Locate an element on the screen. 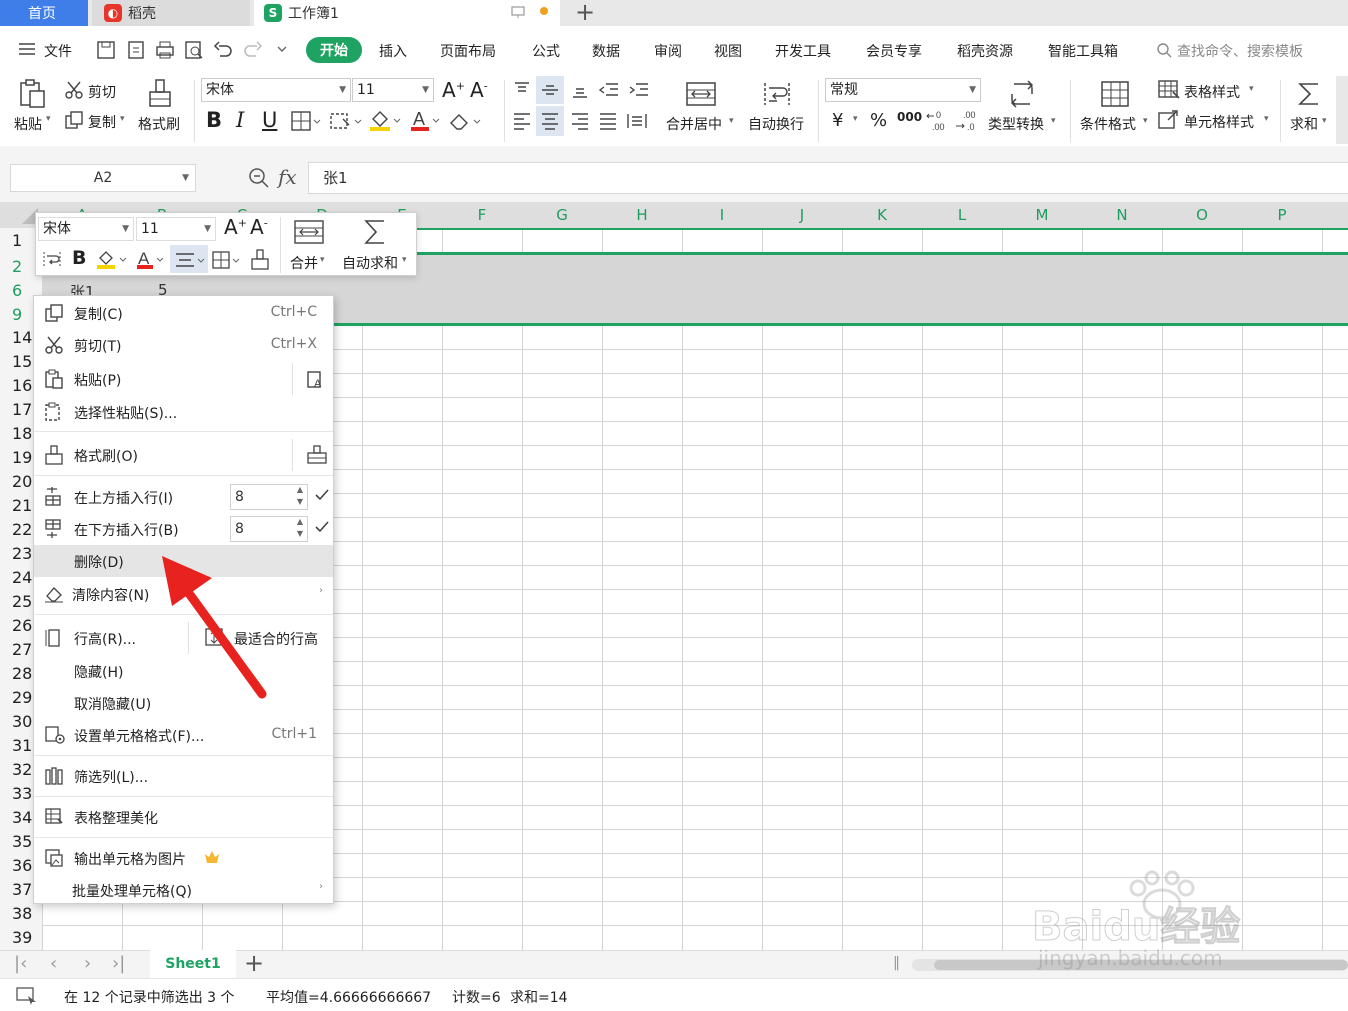  type-convert-dropdown-icon: ▾ is located at coordinates (1053, 121).